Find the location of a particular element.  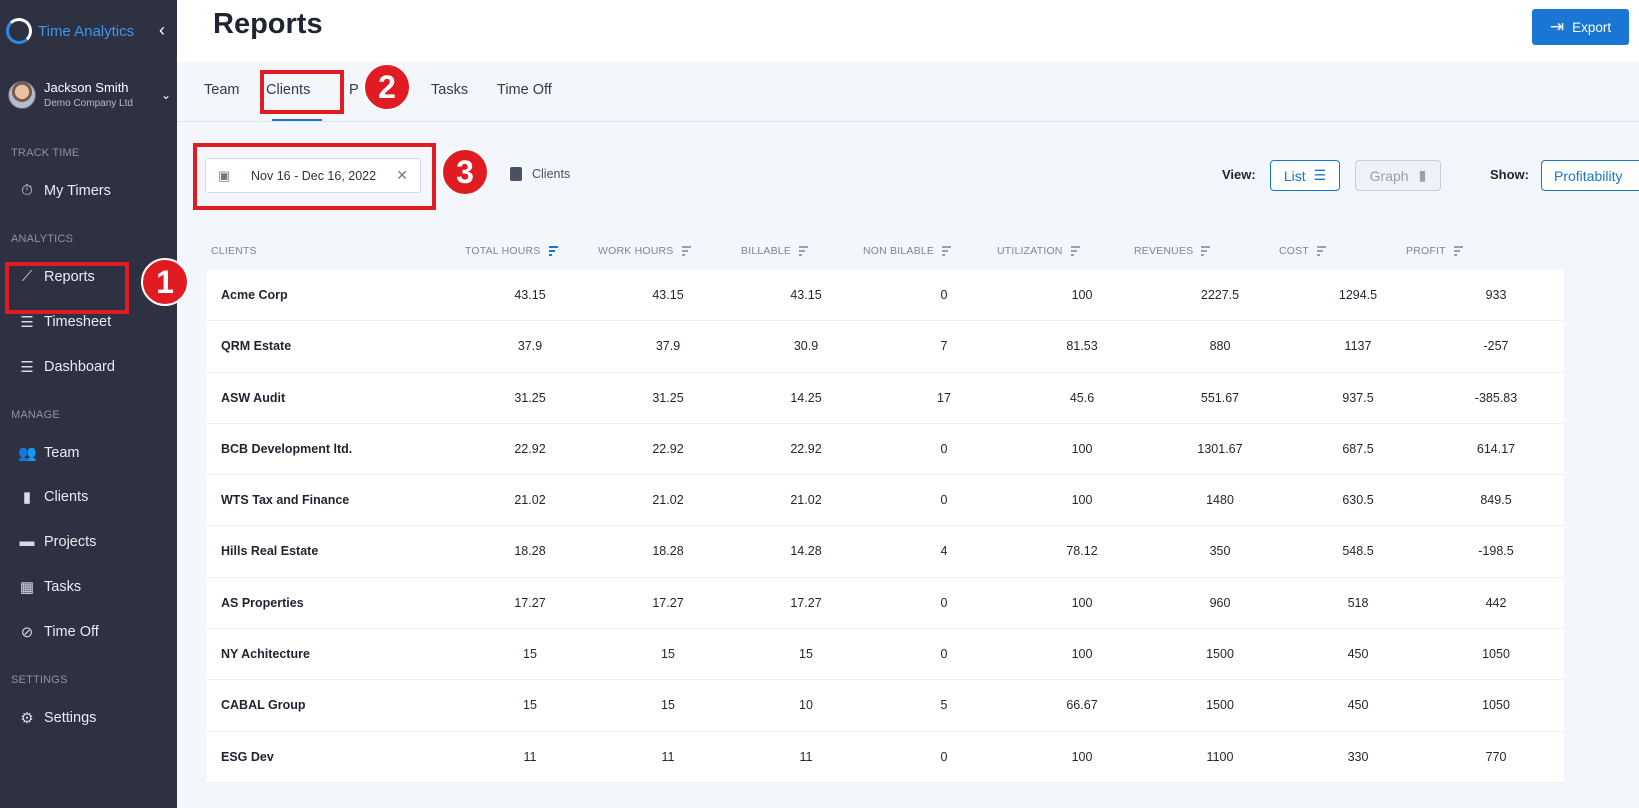

chevron-left-icon: ‹ is located at coordinates (162, 30).